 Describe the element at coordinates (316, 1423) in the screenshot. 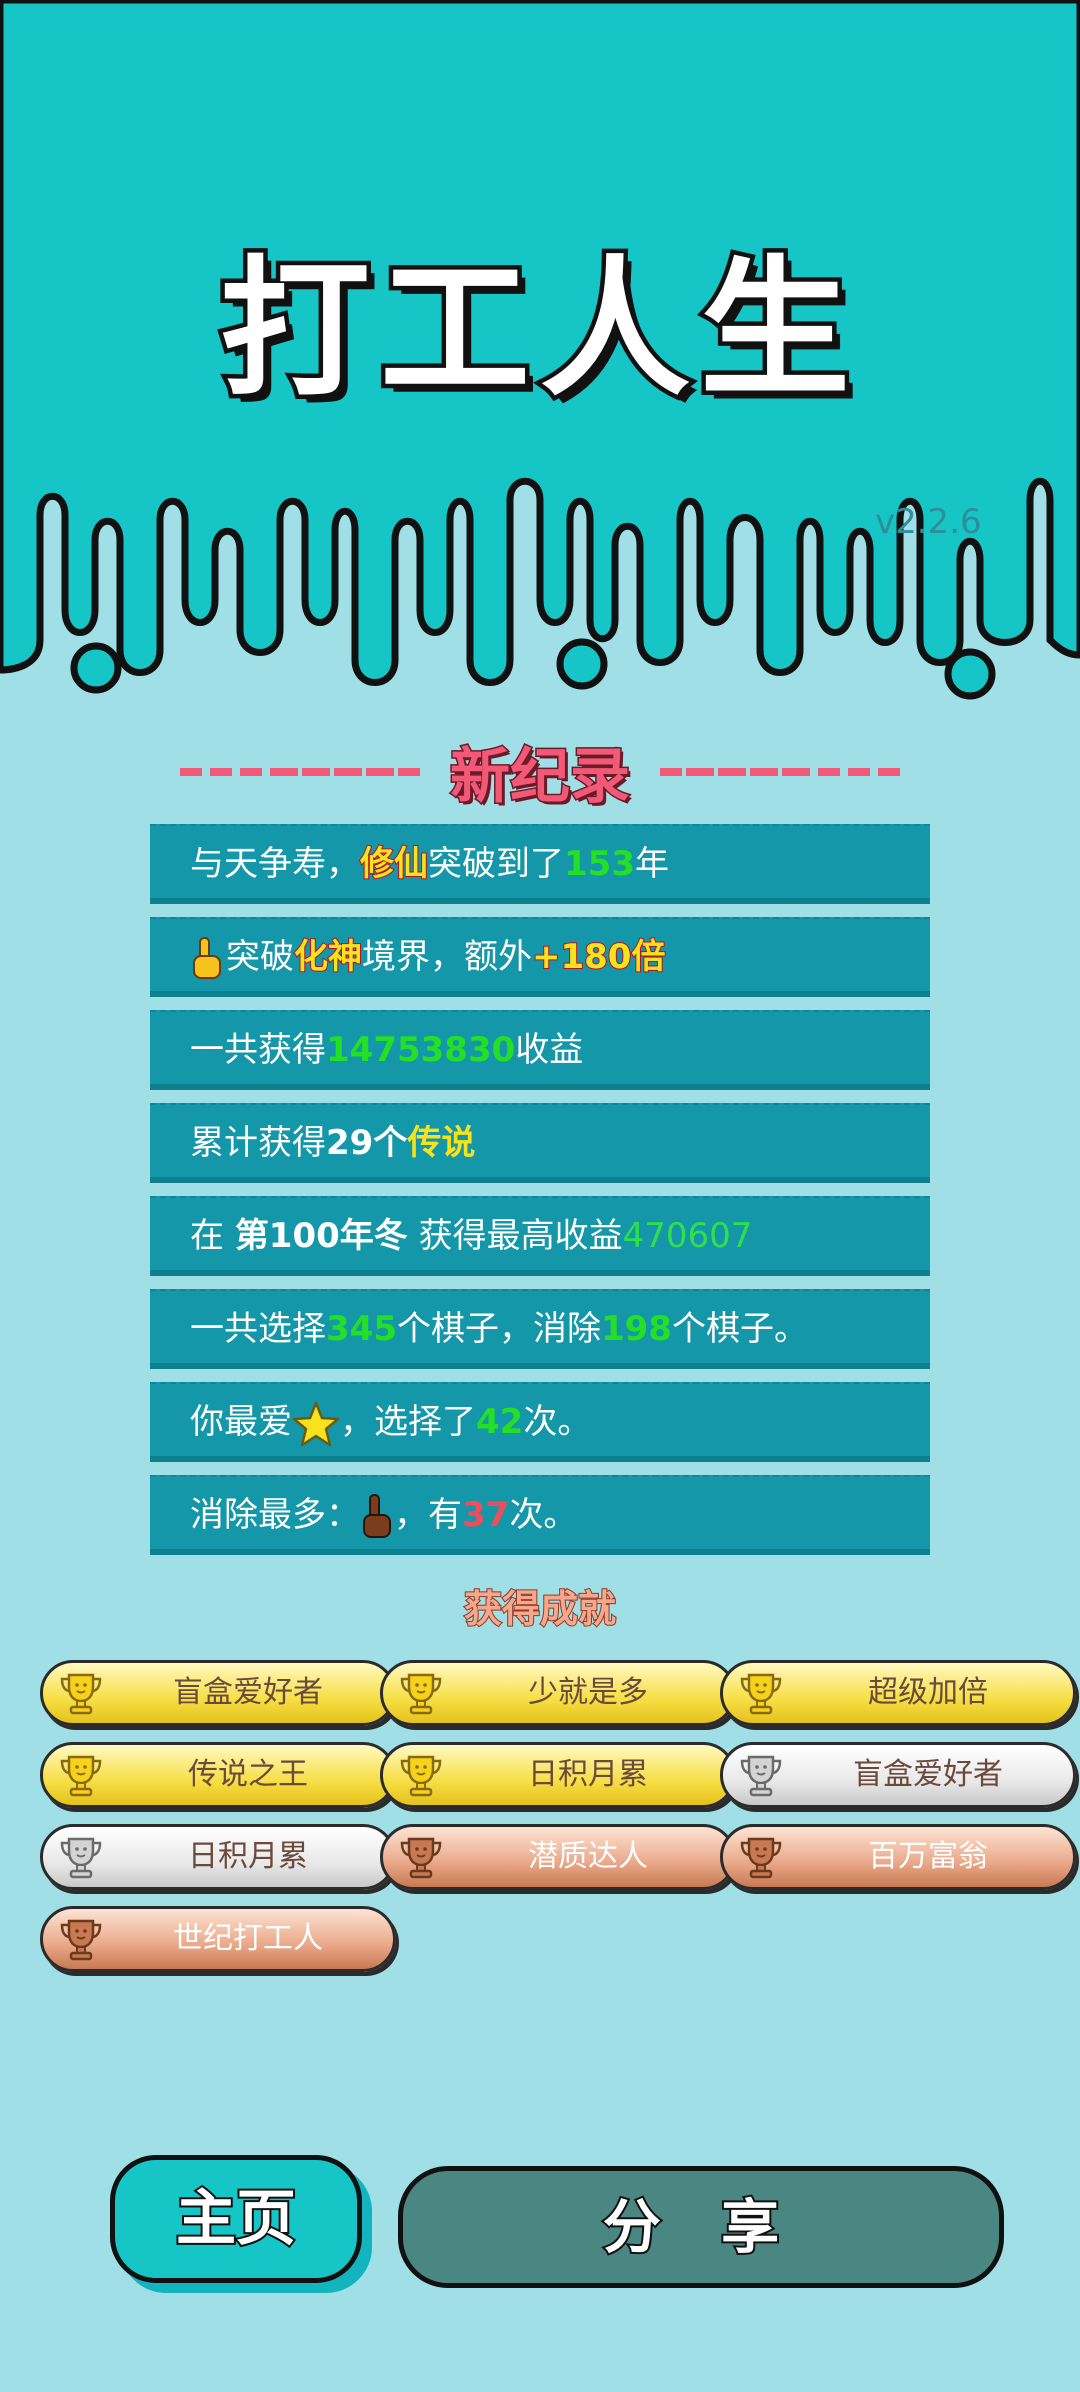

I see `star-icon` at that location.